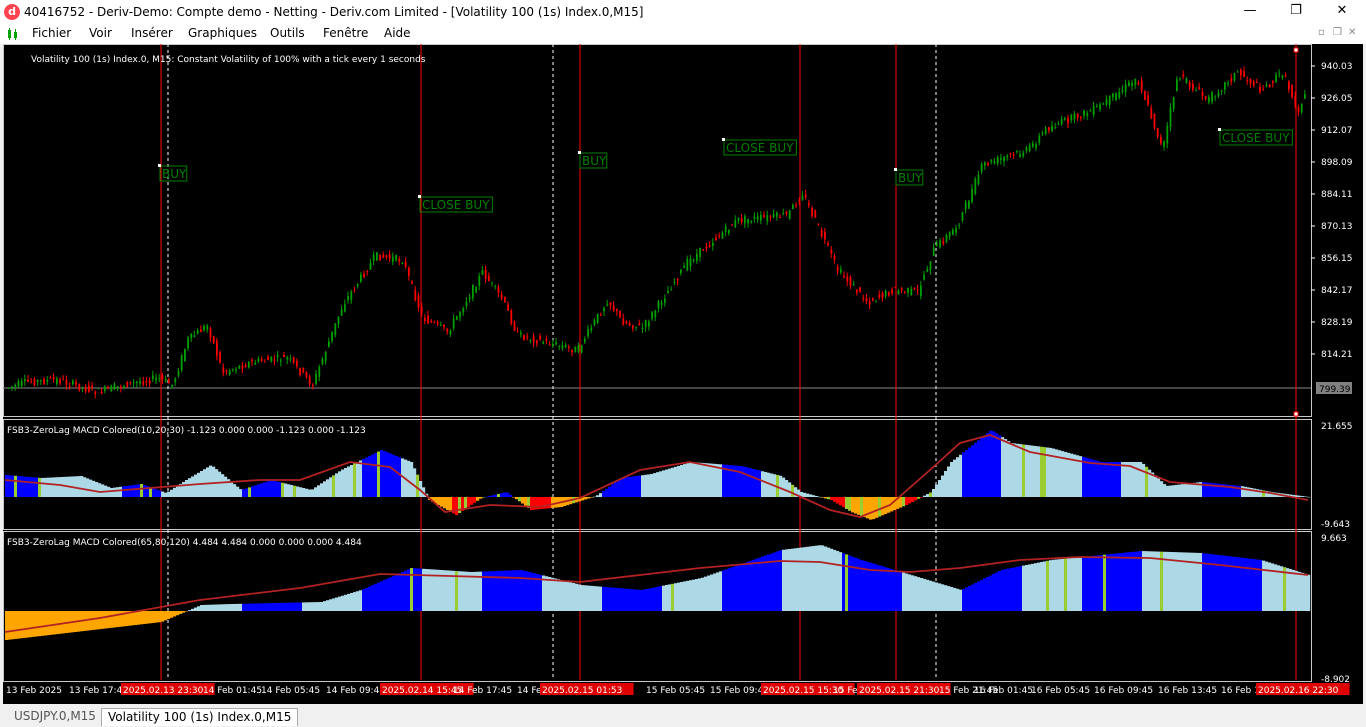  I want to click on menu-fichier: Fichier, so click(51, 33).